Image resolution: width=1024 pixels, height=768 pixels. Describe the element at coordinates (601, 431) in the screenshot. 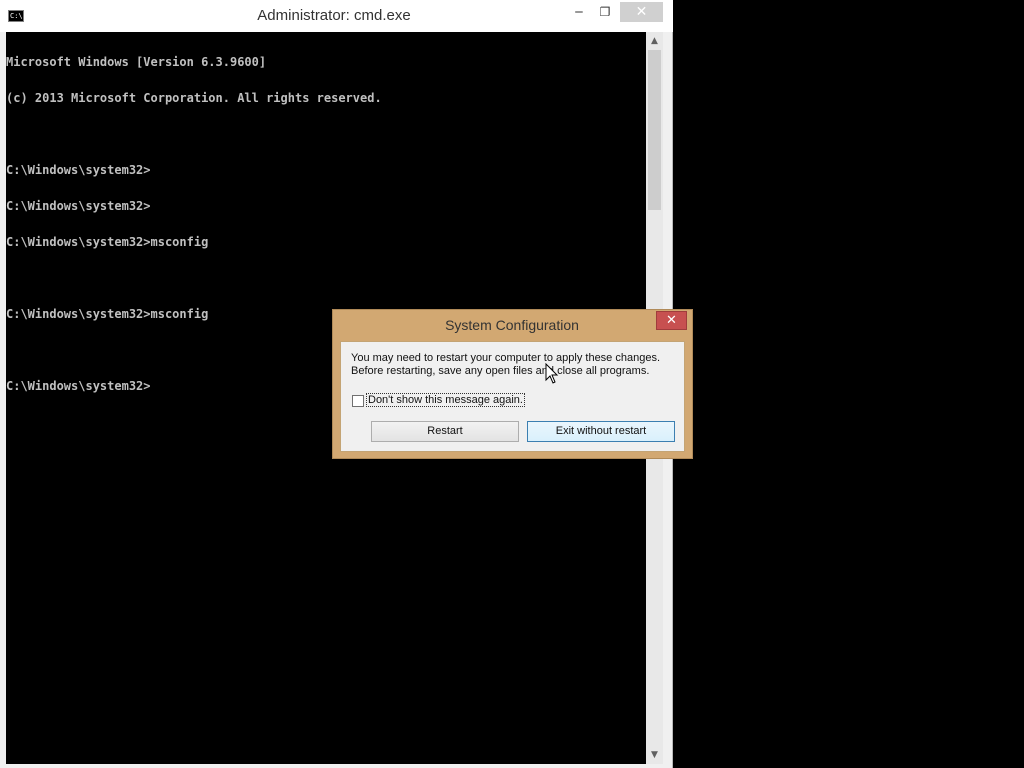

I see `exit-without-restart-button: Exit without restart` at that location.